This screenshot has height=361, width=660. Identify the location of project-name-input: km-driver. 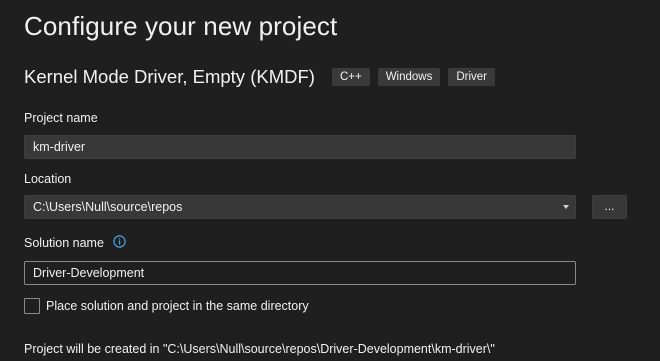
(300, 147).